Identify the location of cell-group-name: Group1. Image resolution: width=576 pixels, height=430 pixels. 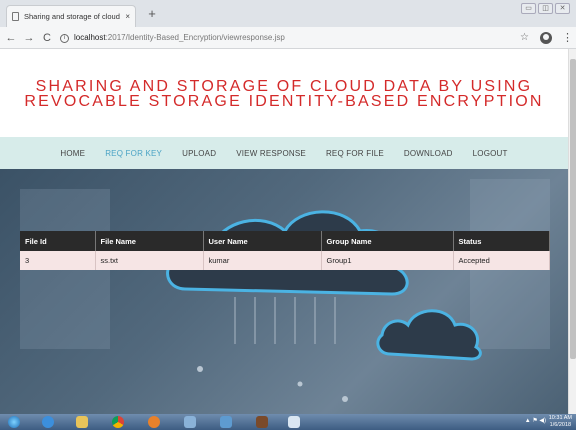
(387, 260).